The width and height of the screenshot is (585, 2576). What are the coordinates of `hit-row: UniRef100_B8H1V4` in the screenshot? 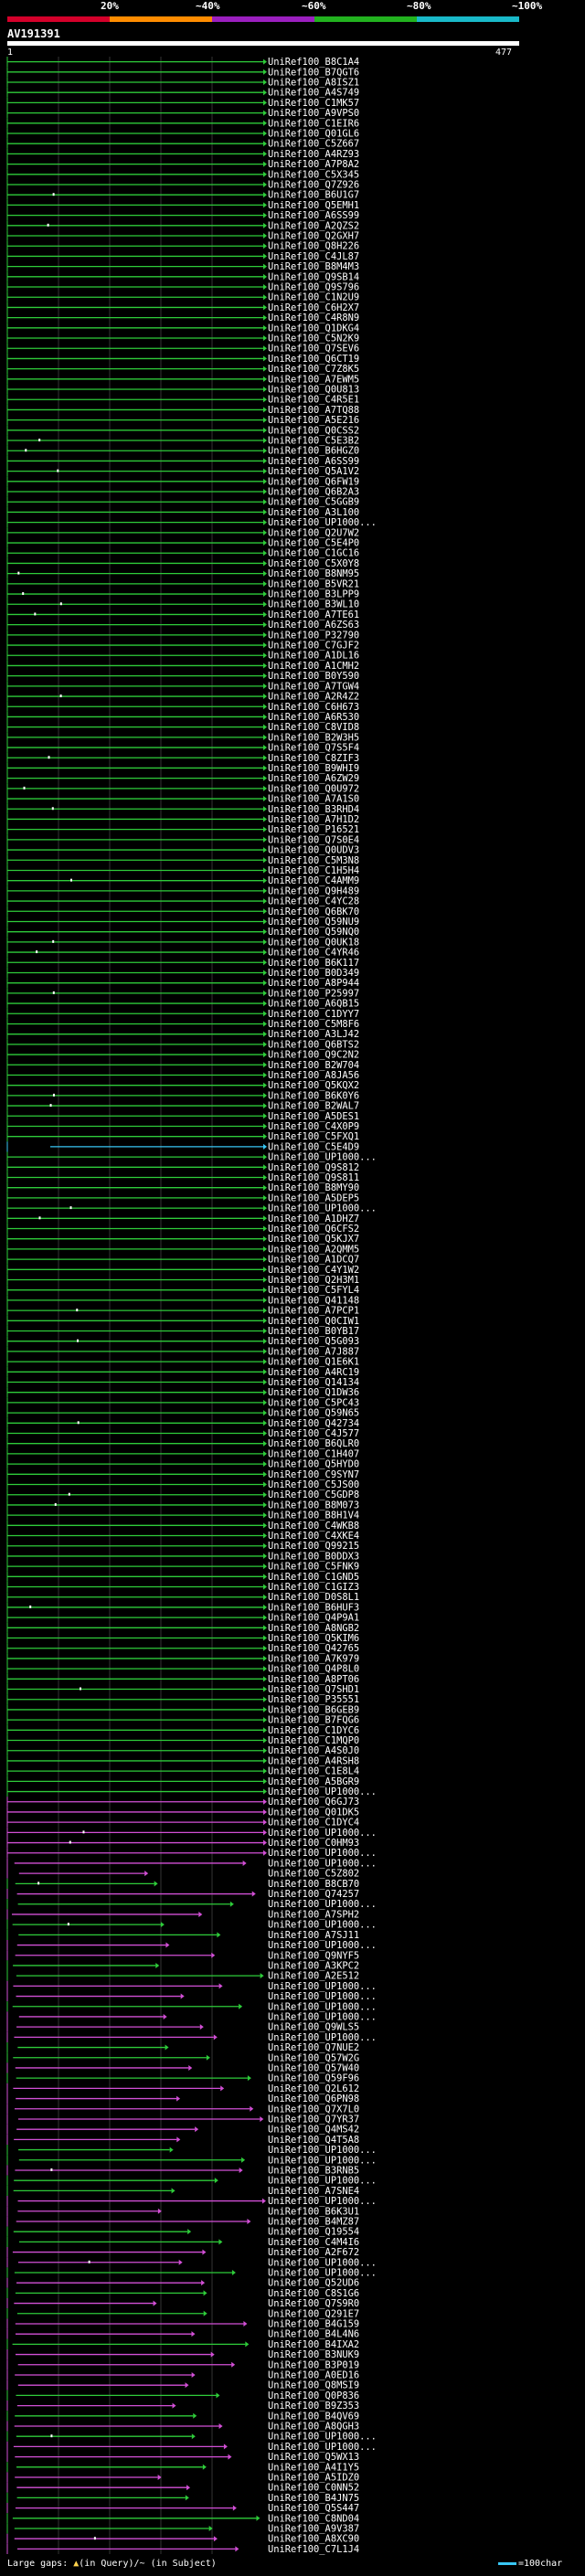 It's located at (183, 1515).